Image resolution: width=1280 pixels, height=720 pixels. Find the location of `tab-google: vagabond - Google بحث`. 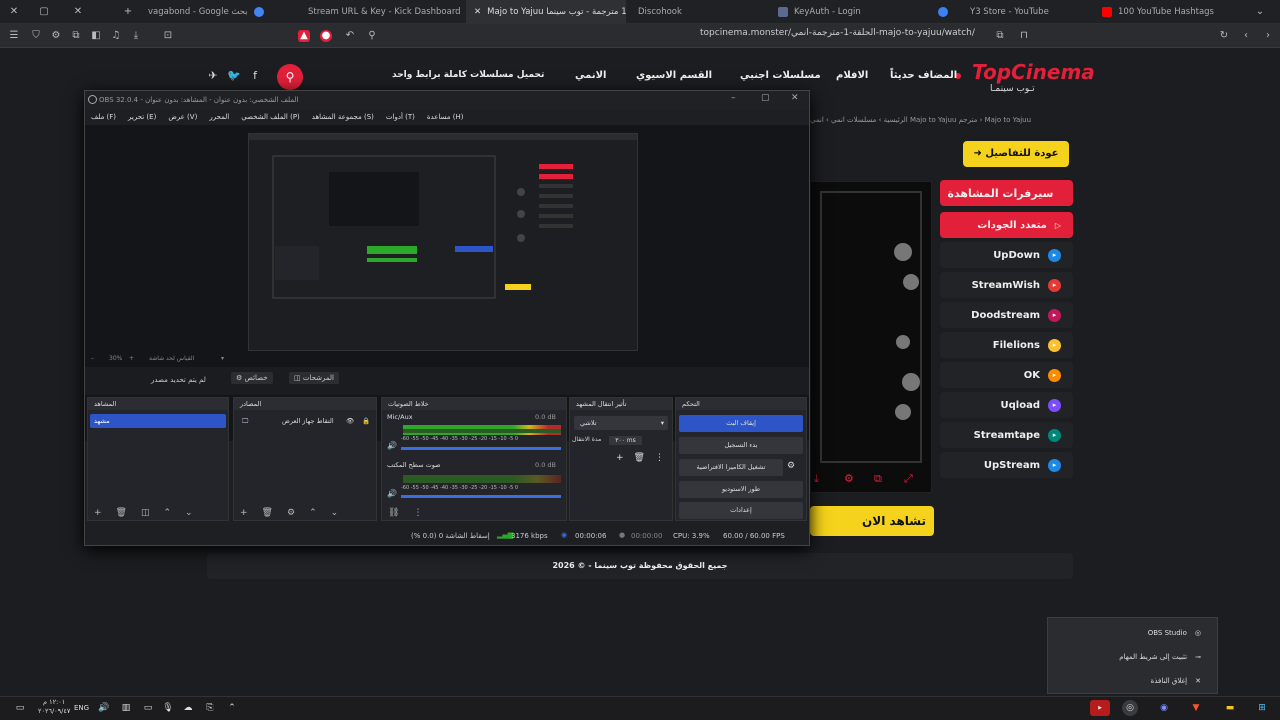

tab-google: vagabond - Google بحث is located at coordinates (210, 12).